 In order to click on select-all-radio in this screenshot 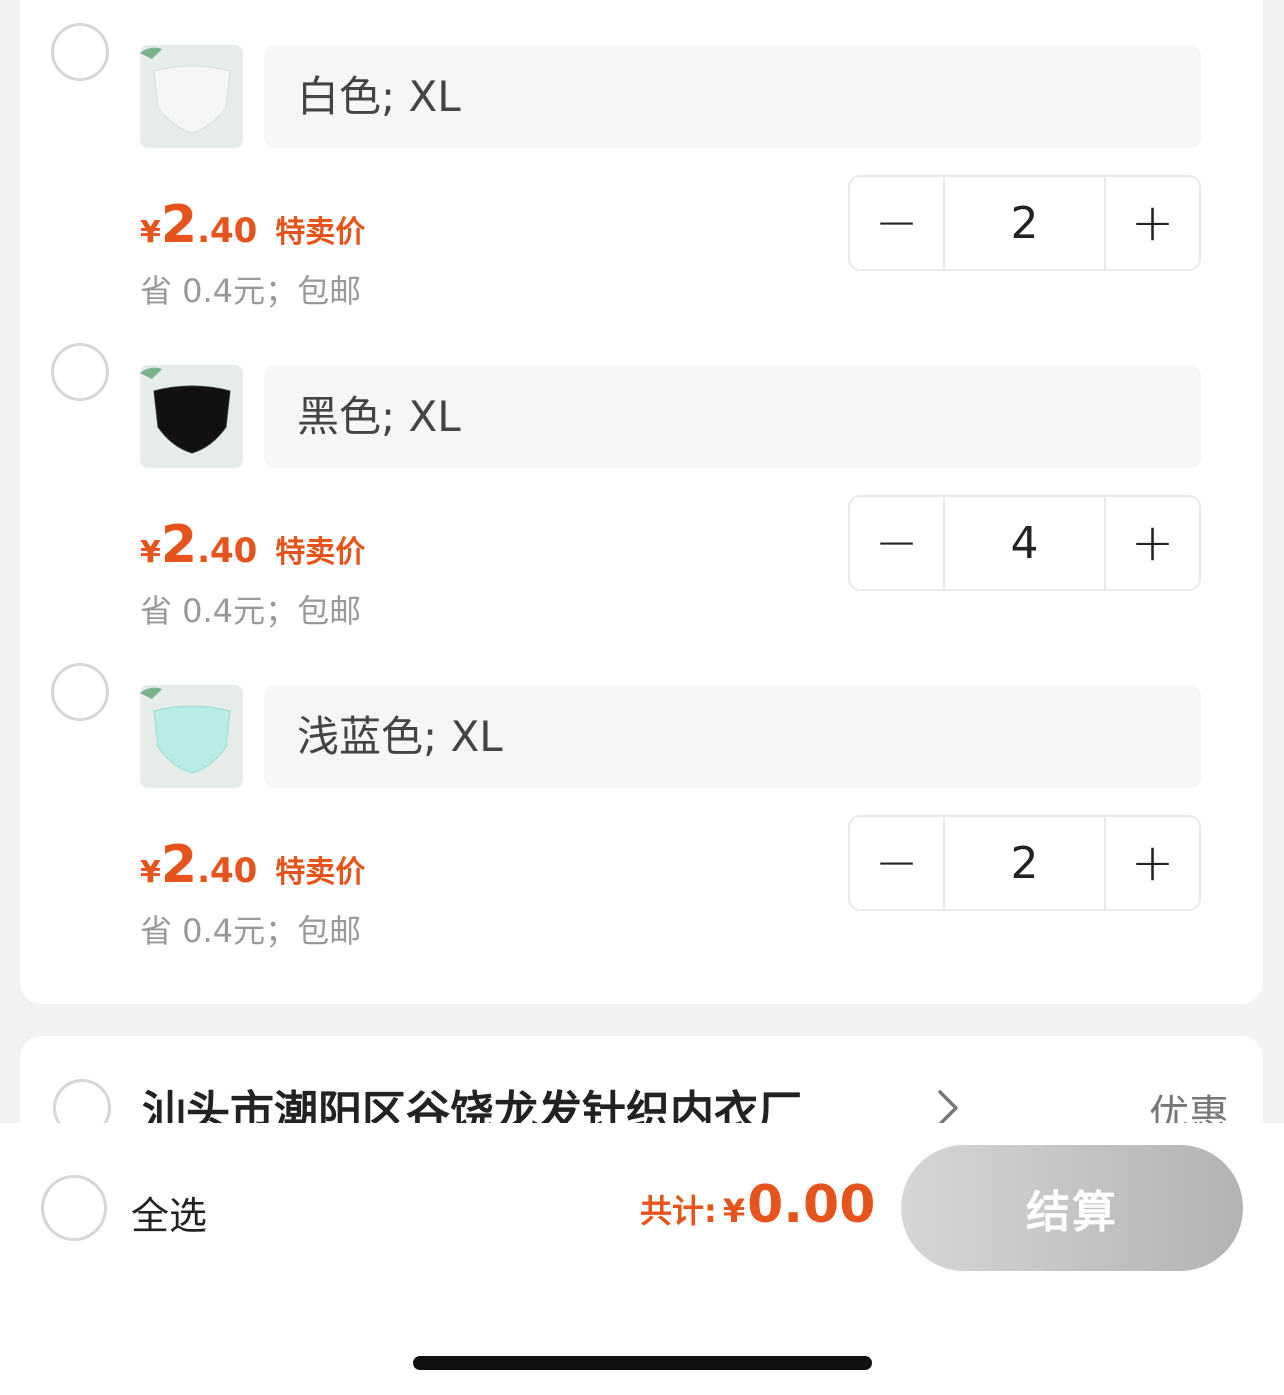, I will do `click(74, 1208)`.